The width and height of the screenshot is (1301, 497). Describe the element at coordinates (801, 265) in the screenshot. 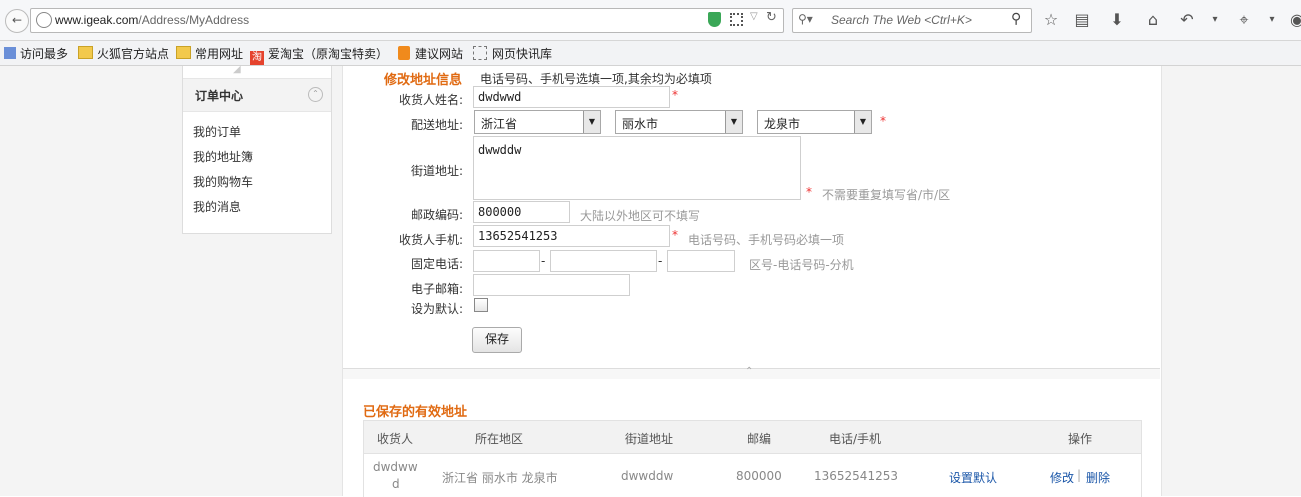

I see `phone-hint: 区号-电话号码-分机` at that location.